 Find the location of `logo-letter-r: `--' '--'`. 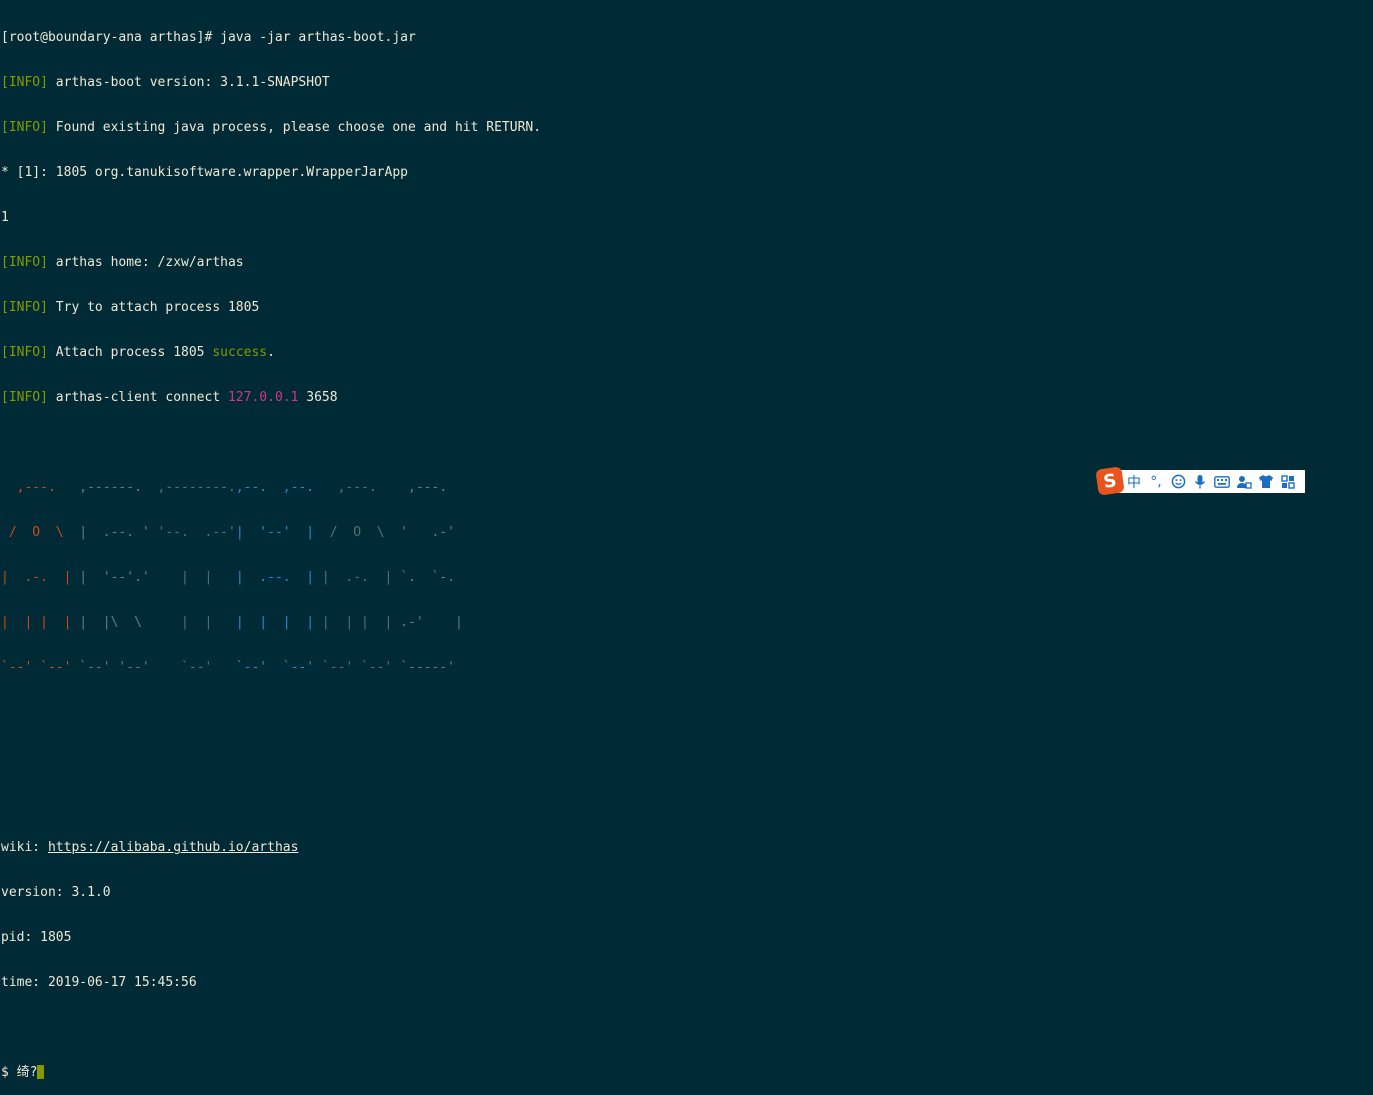

logo-letter-r: `--' '--' is located at coordinates (110, 667).